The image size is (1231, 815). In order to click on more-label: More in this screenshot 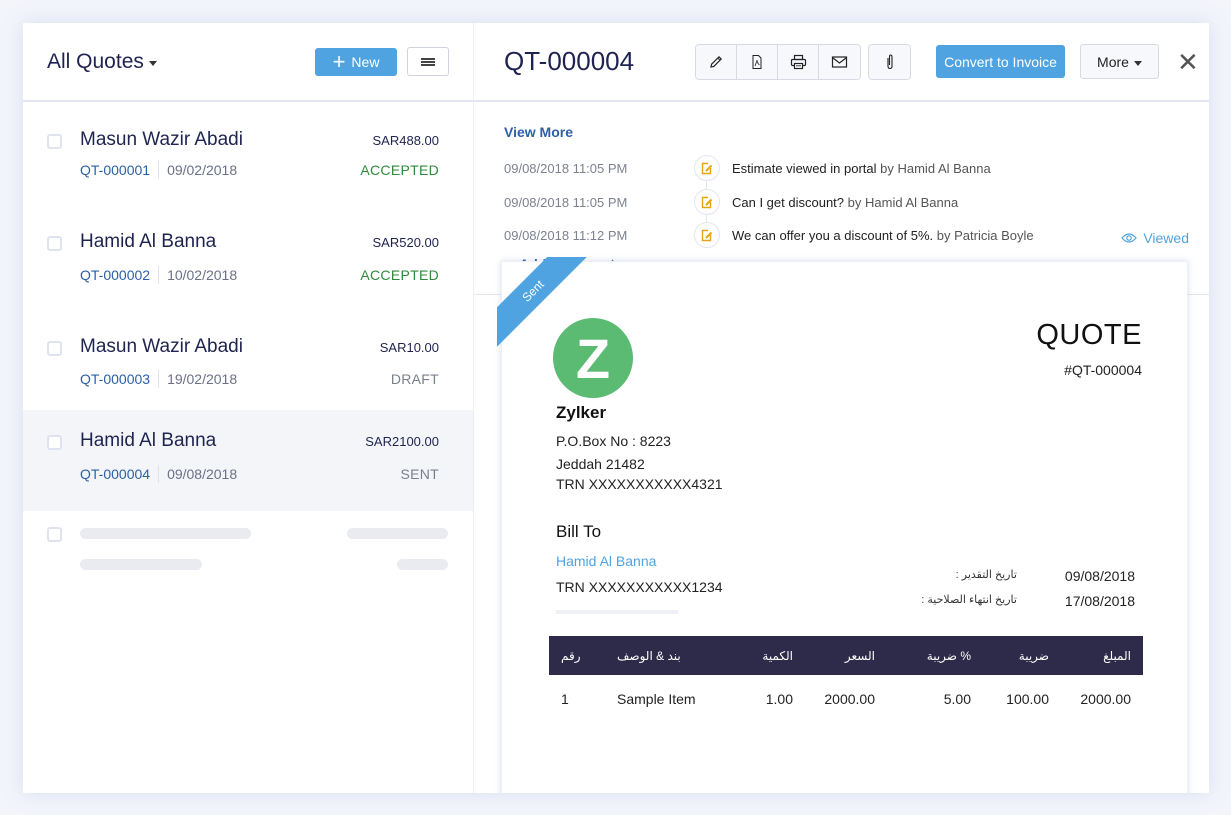, I will do `click(1113, 61)`.